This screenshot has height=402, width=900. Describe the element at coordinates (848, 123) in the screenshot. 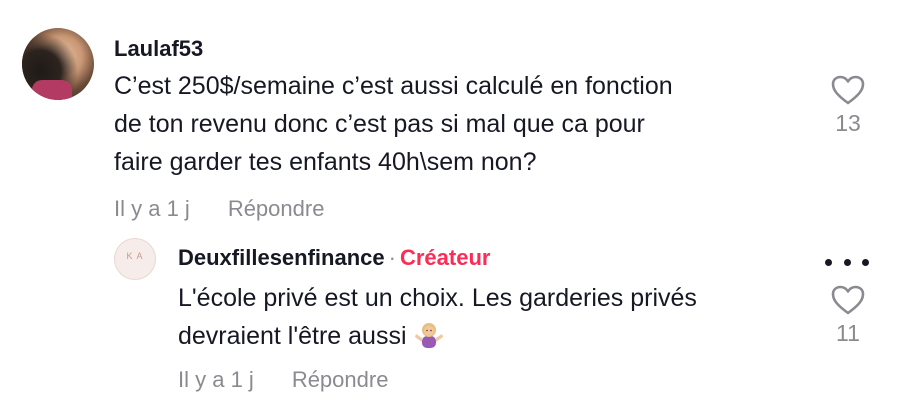

I see `like-count: 13` at that location.